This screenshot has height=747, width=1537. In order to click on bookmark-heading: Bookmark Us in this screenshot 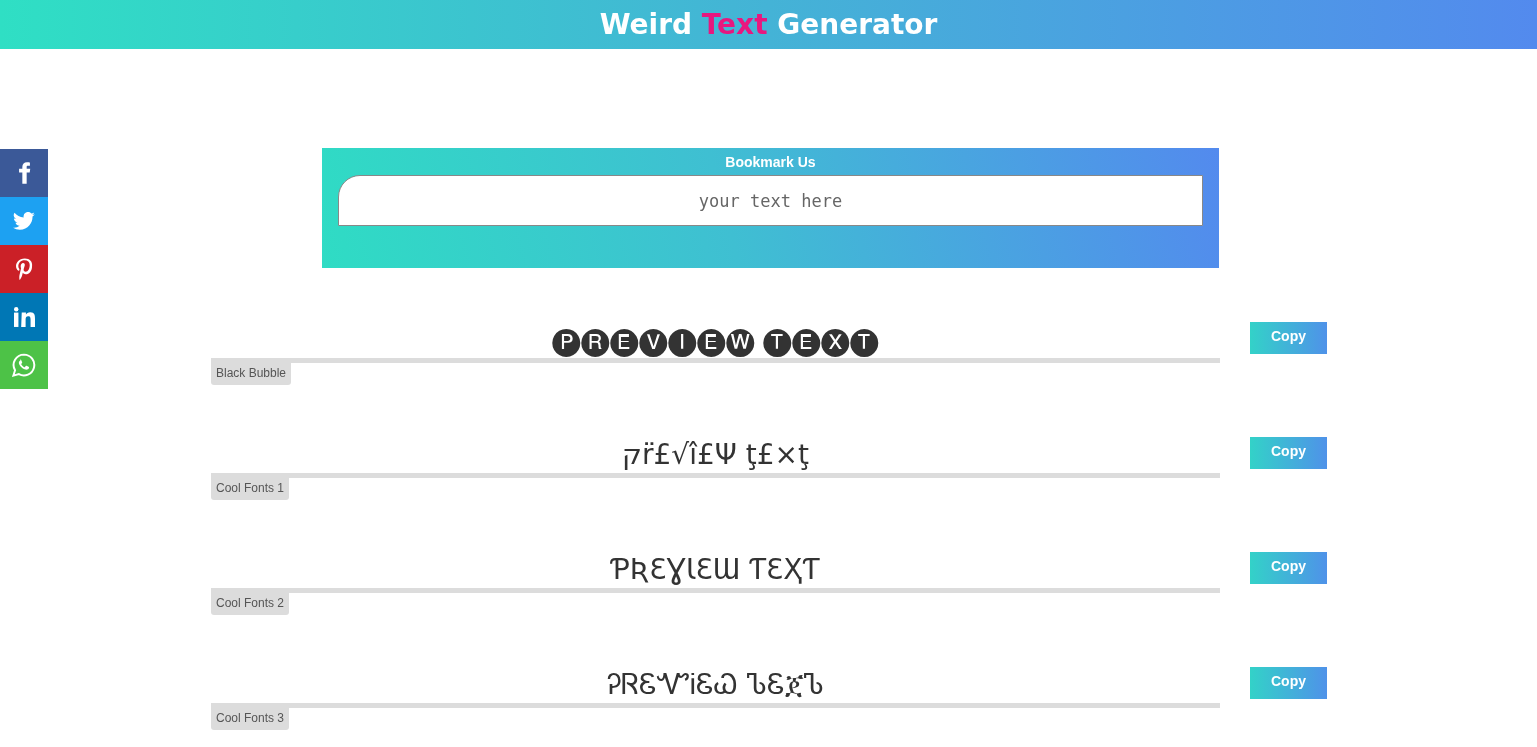, I will do `click(770, 162)`.